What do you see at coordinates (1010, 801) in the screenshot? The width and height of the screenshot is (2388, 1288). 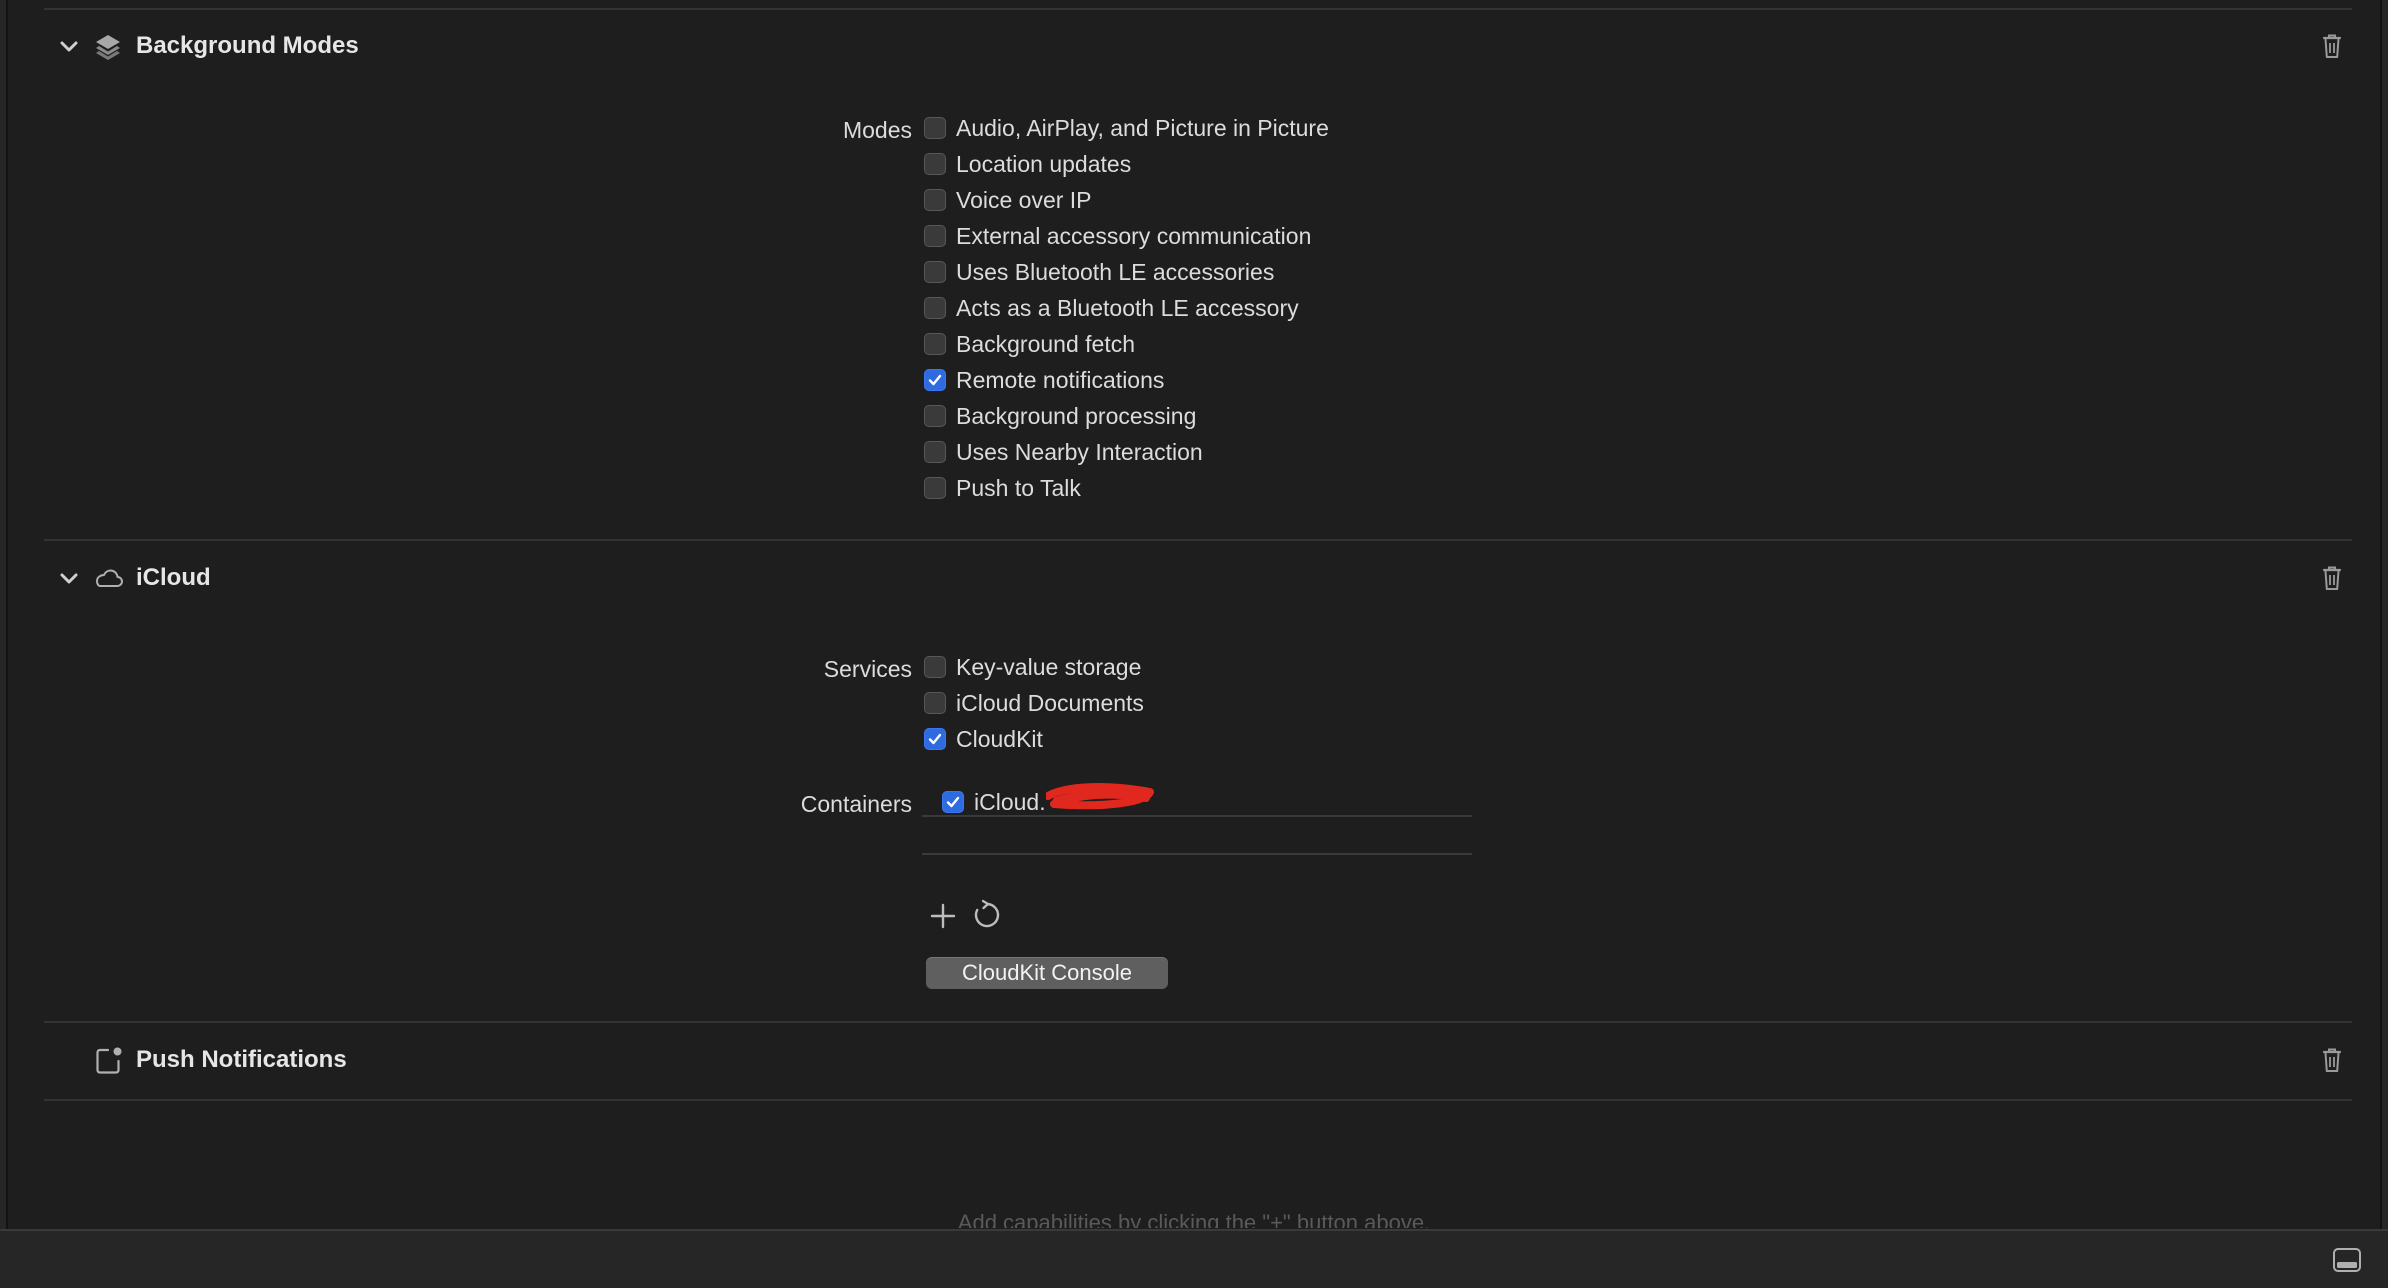 I see `container-identifier: iCloud.` at bounding box center [1010, 801].